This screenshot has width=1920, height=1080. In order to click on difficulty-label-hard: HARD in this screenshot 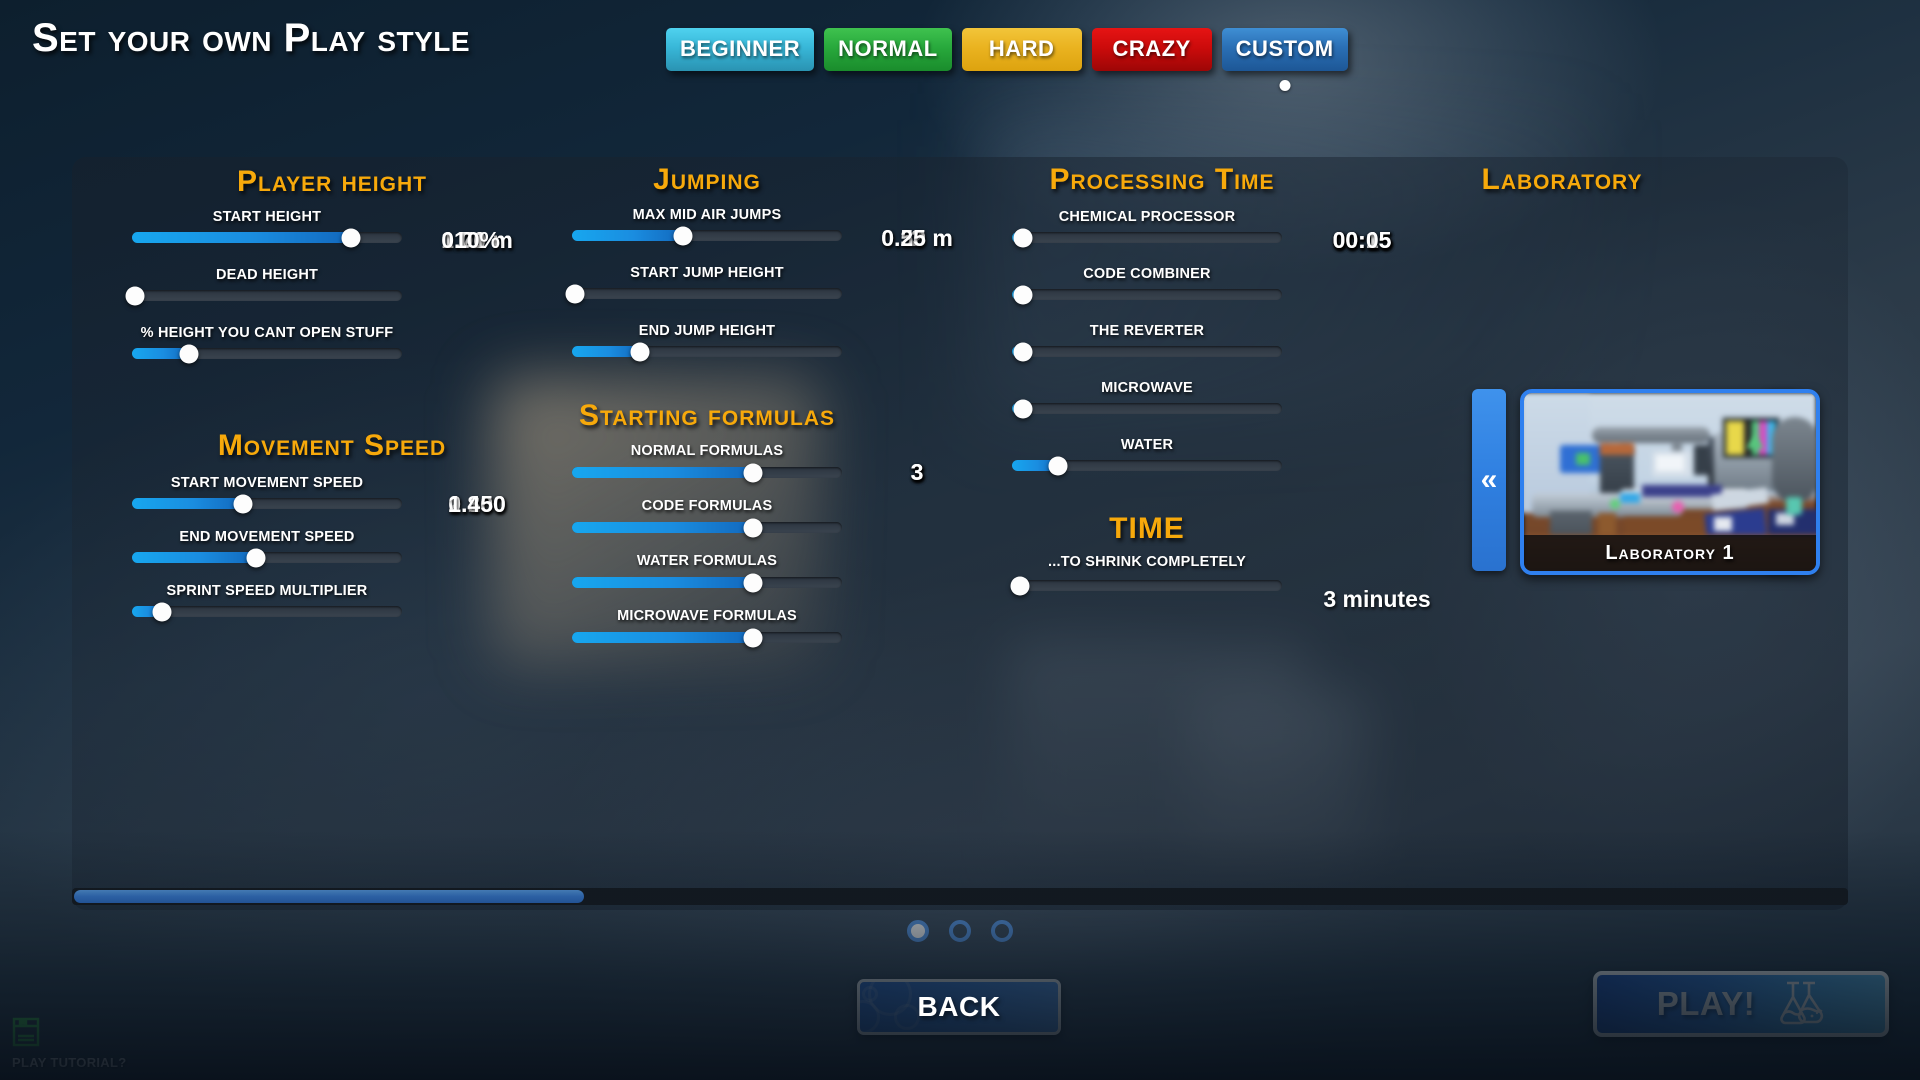, I will do `click(1021, 48)`.